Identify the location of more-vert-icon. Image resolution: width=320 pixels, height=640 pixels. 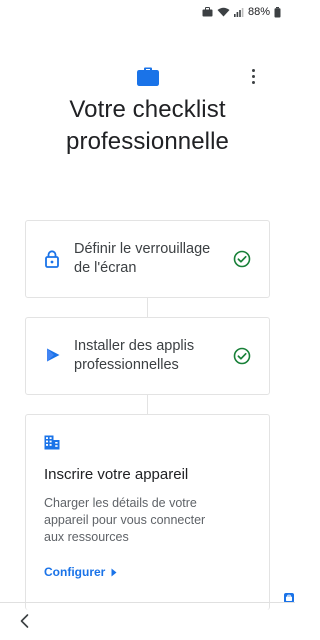
(253, 76).